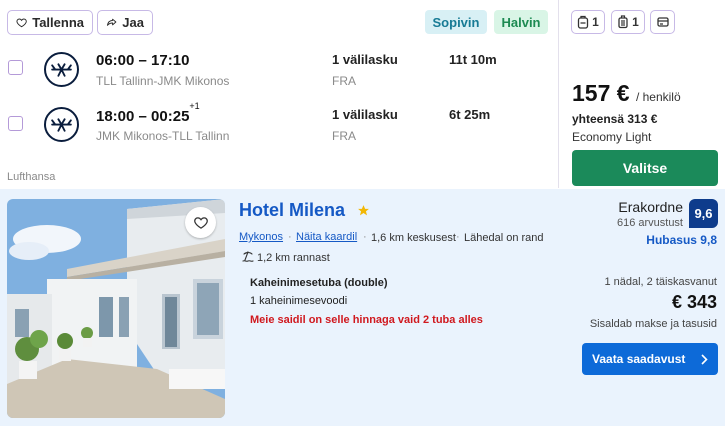  I want to click on beach-distance: 1,2 km rannast, so click(293, 258).